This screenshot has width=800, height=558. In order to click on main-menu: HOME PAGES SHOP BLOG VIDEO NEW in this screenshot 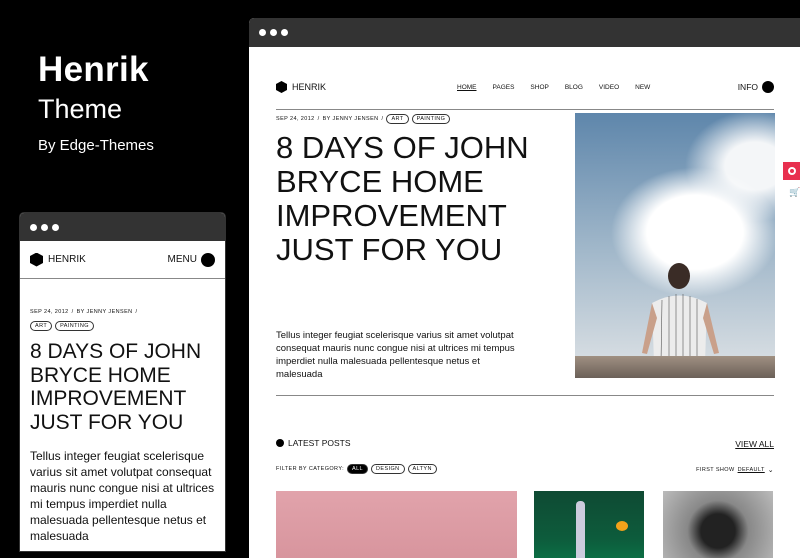, I will do `click(553, 87)`.